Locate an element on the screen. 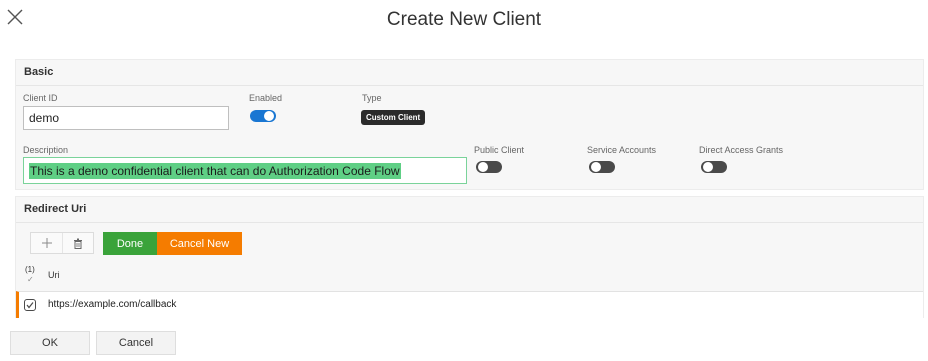 The image size is (928, 361). client-id-label: Client ID is located at coordinates (40, 98).